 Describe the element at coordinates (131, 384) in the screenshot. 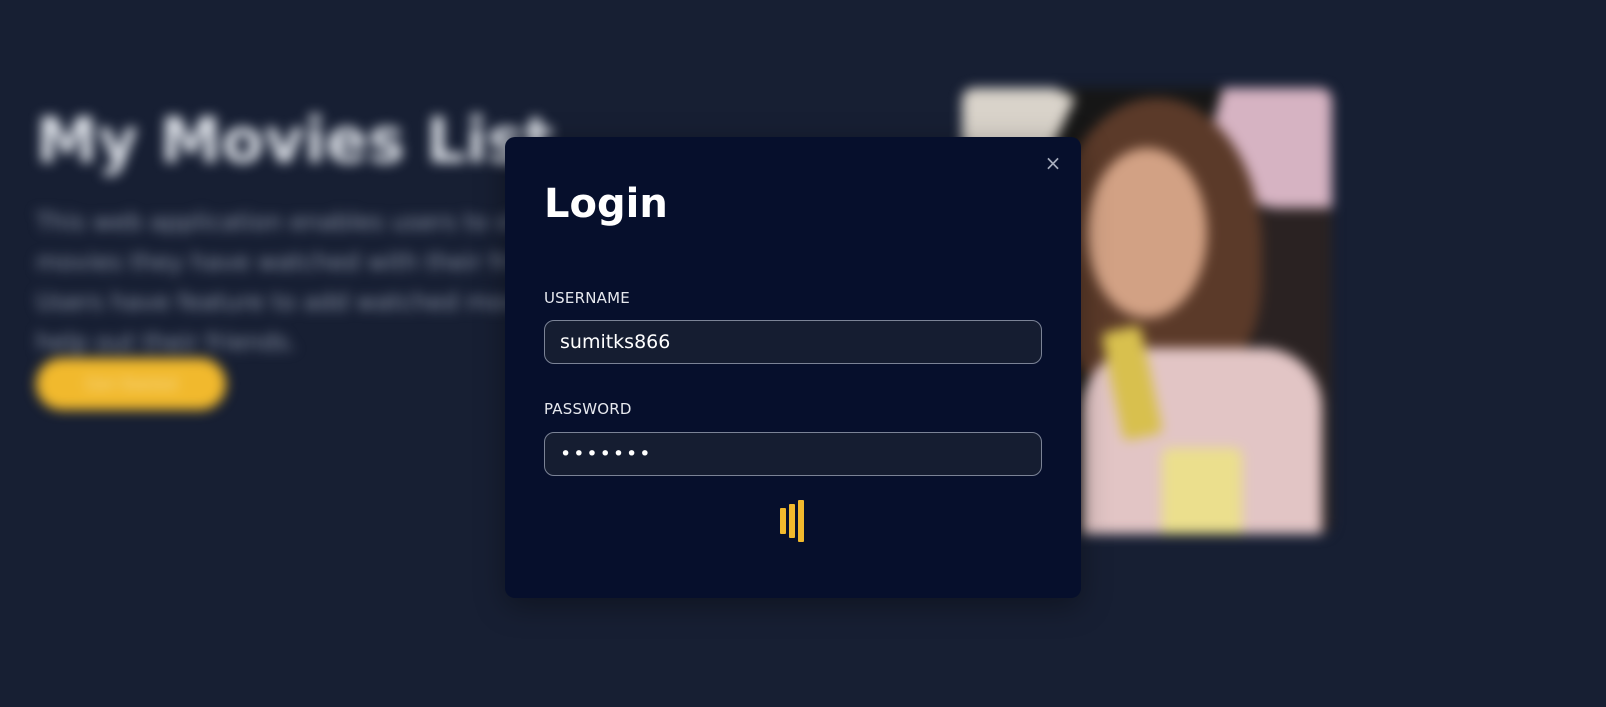

I see `get-started-button: Get Started` at that location.